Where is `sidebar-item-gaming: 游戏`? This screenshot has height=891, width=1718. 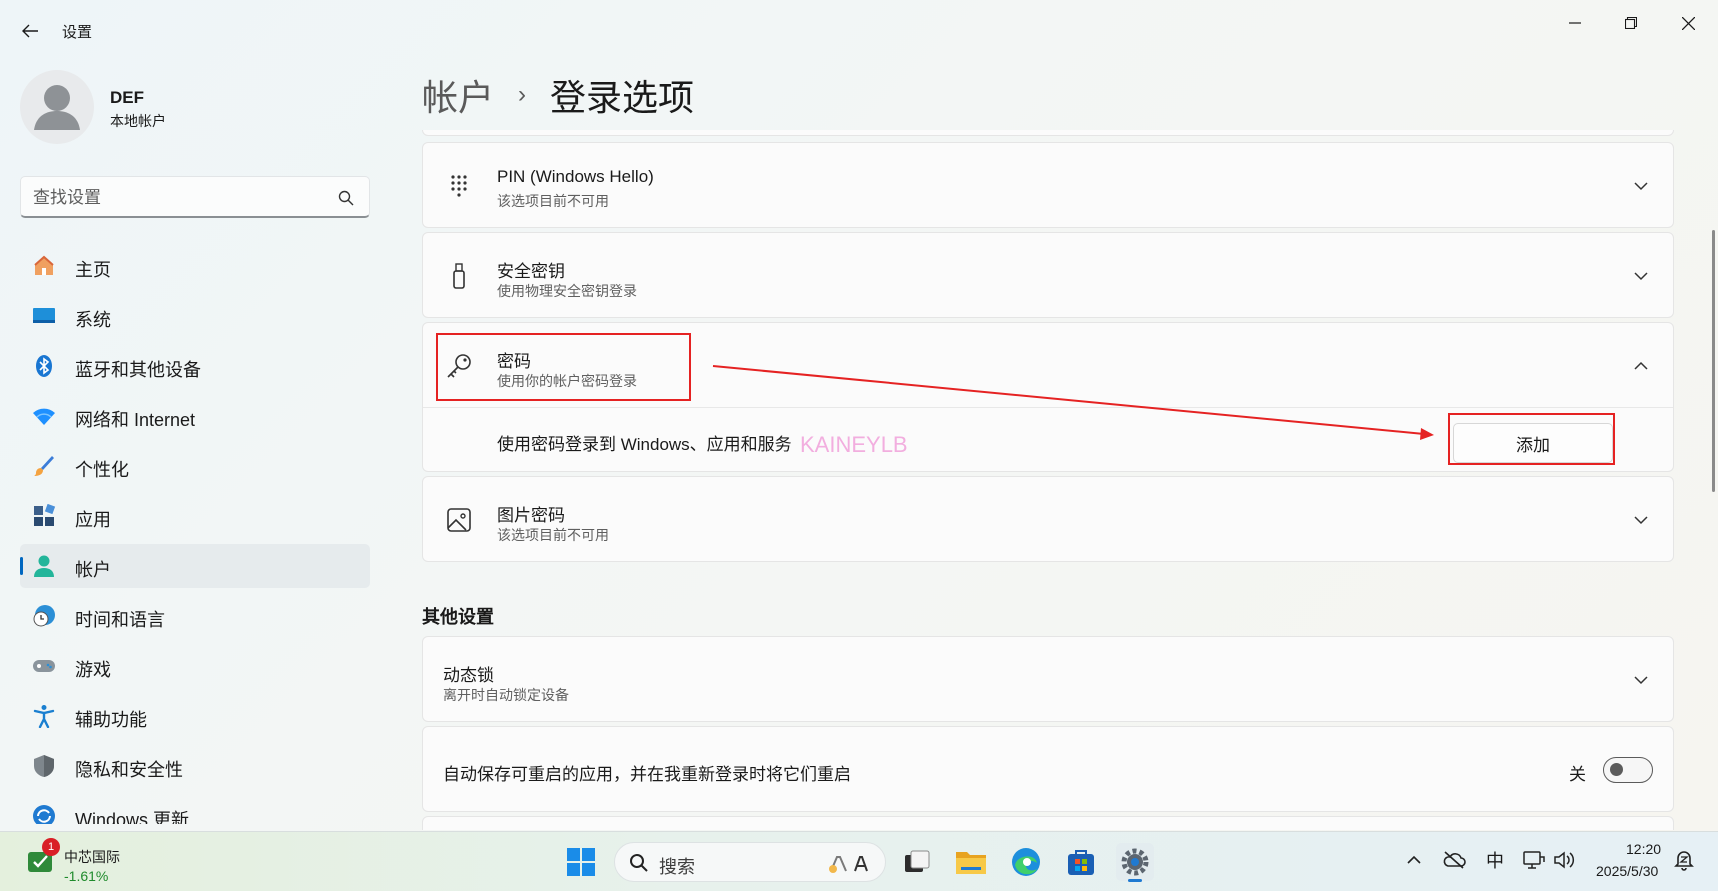 sidebar-item-gaming: 游戏 is located at coordinates (195, 666).